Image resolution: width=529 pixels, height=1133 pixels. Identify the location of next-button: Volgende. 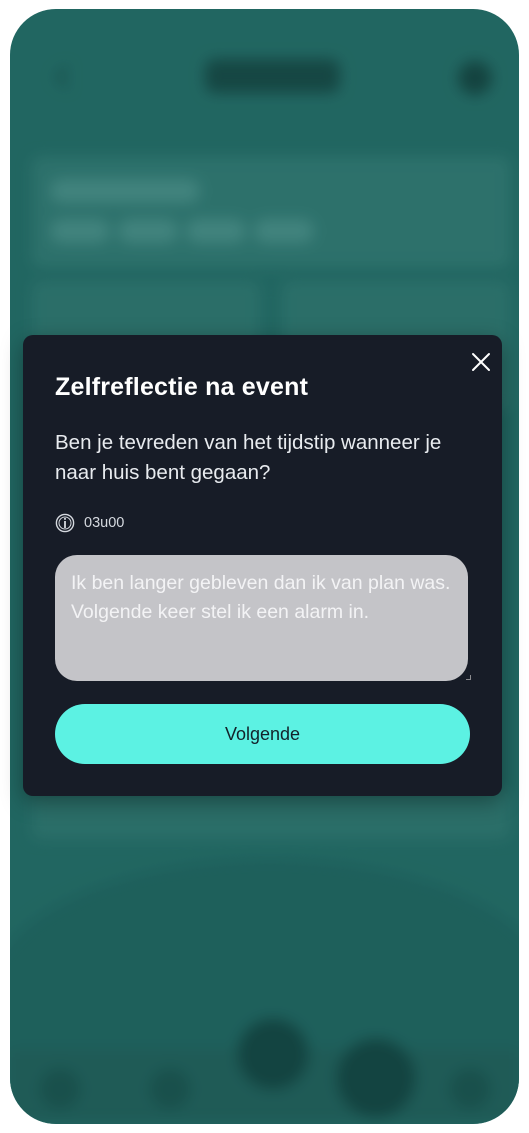
(262, 734).